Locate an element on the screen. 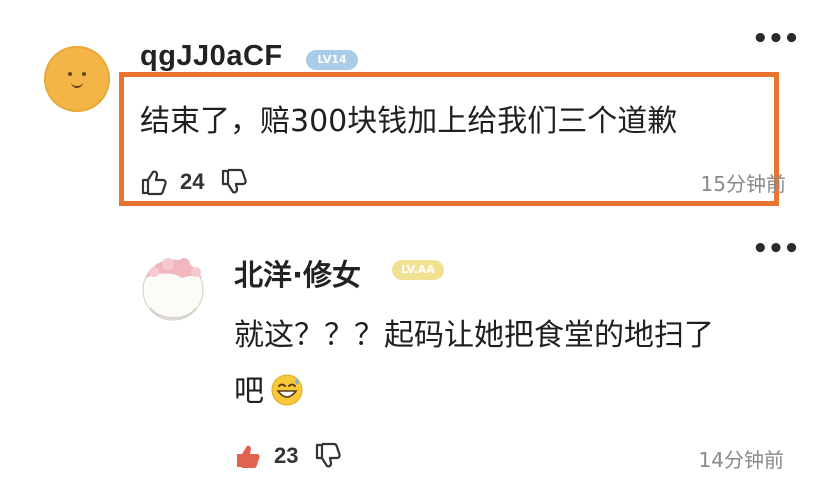  comment-text-line: 就这？？？起码让她把食堂的地扫了 is located at coordinates (474, 335).